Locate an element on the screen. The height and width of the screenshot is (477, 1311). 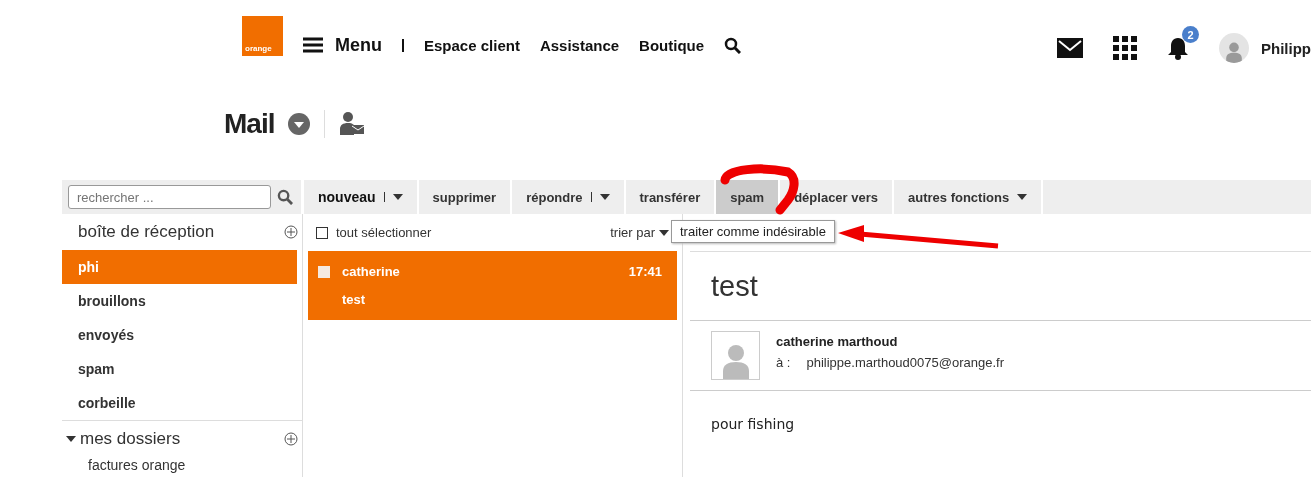
mail-icon is located at coordinates (1070, 48).